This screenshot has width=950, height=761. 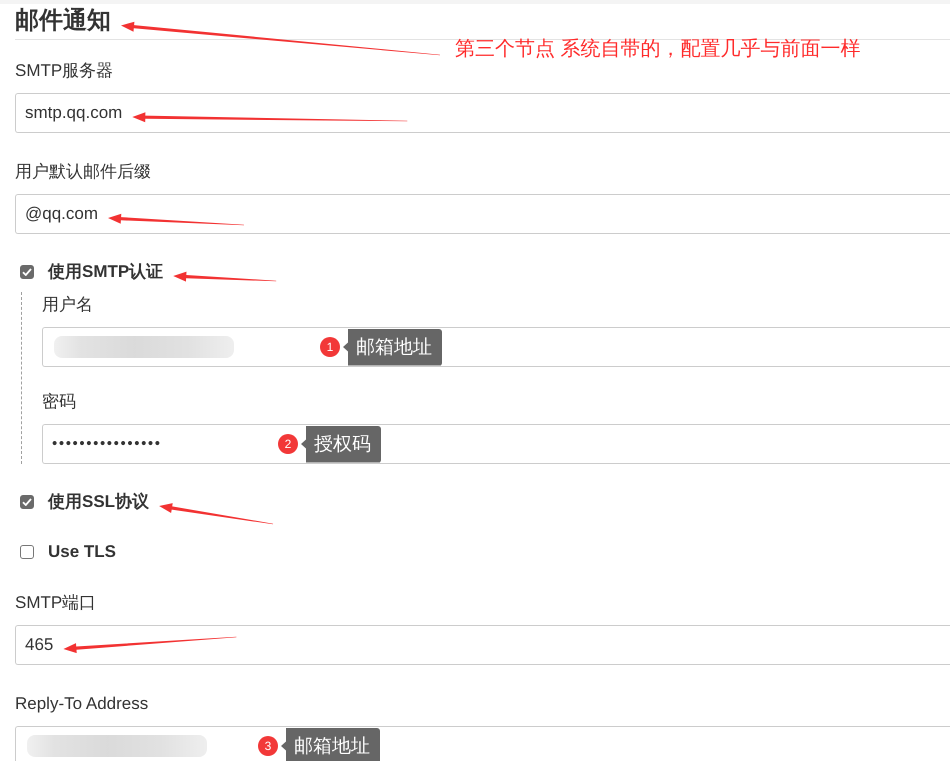 What do you see at coordinates (106, 272) in the screenshot?
I see `checkbox-label: 使用SMTP认证` at bounding box center [106, 272].